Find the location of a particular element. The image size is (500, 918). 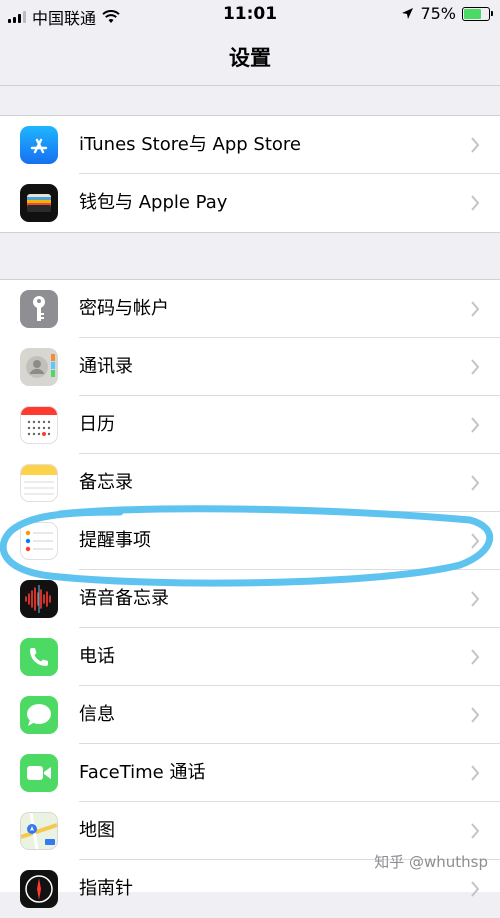

settings-row-label: 语音备忘录 is located at coordinates (124, 598).